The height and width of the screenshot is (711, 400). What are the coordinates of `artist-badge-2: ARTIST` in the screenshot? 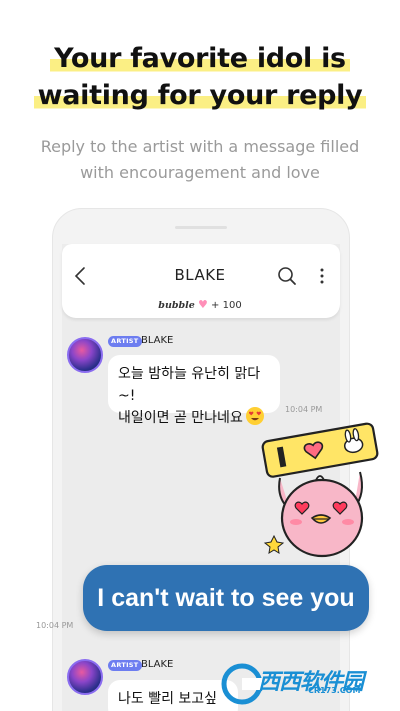 It's located at (125, 665).